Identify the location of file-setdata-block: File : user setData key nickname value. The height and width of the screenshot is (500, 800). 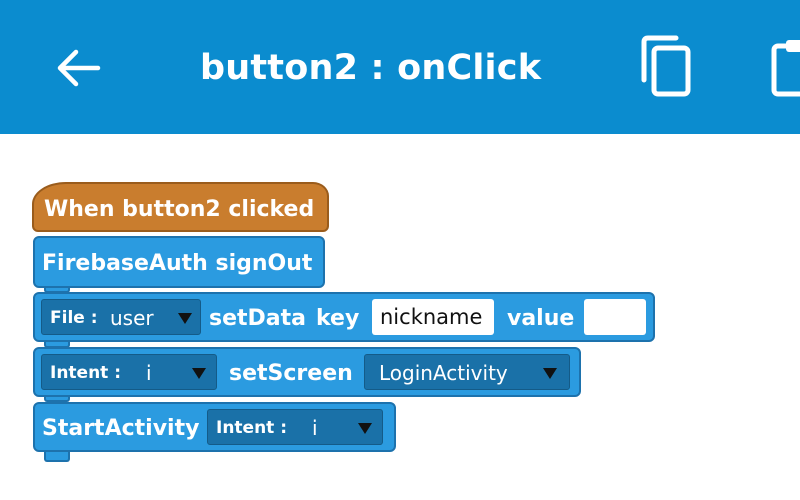
(344, 317).